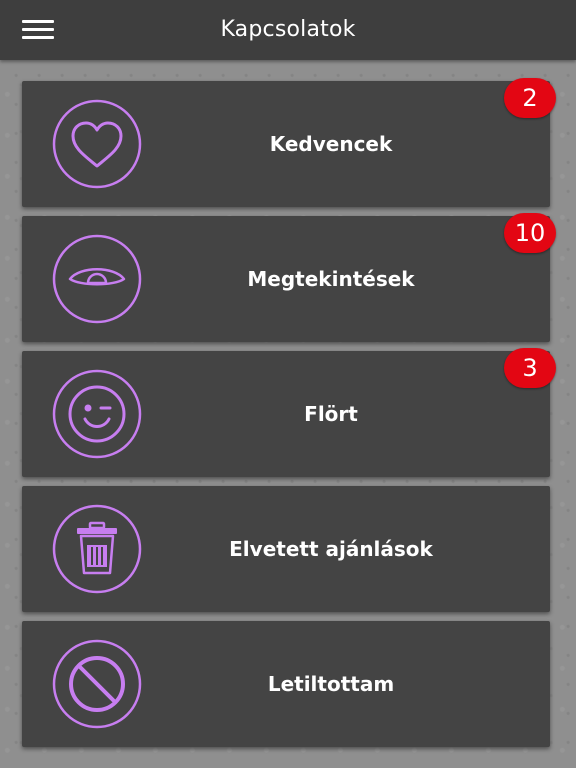 This screenshot has width=576, height=768. What do you see at coordinates (331, 144) in the screenshot?
I see `menu-item-label: Kedvencek` at bounding box center [331, 144].